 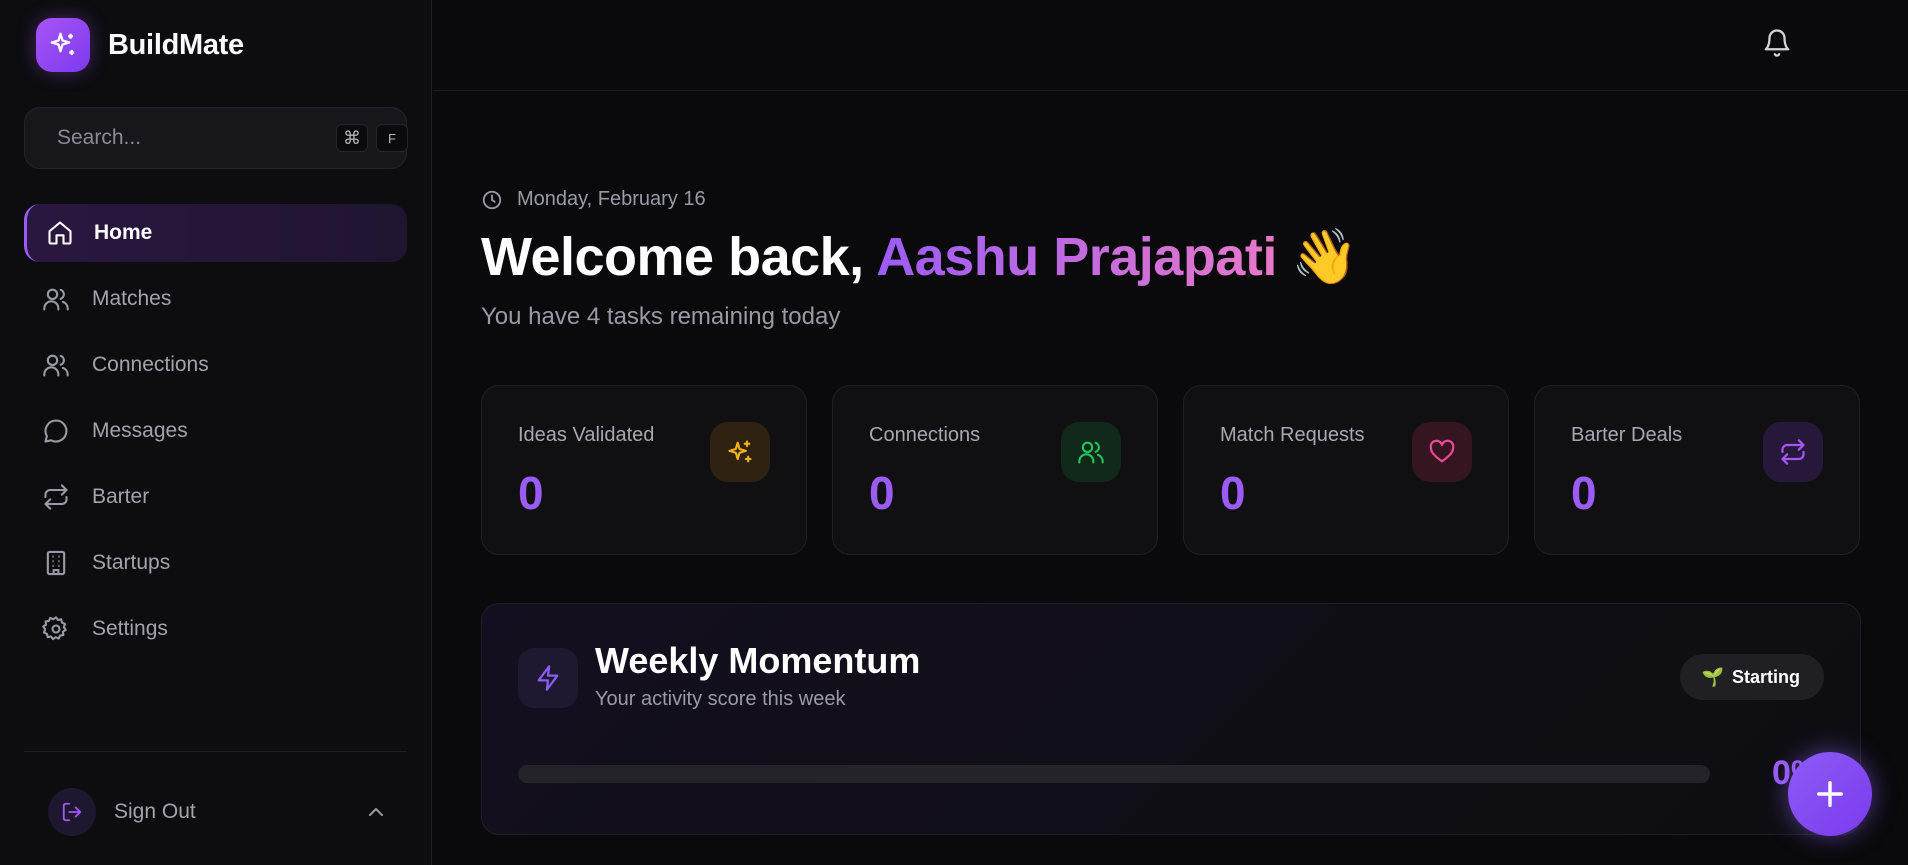 What do you see at coordinates (611, 199) in the screenshot?
I see `current-date: Monday, February 16` at bounding box center [611, 199].